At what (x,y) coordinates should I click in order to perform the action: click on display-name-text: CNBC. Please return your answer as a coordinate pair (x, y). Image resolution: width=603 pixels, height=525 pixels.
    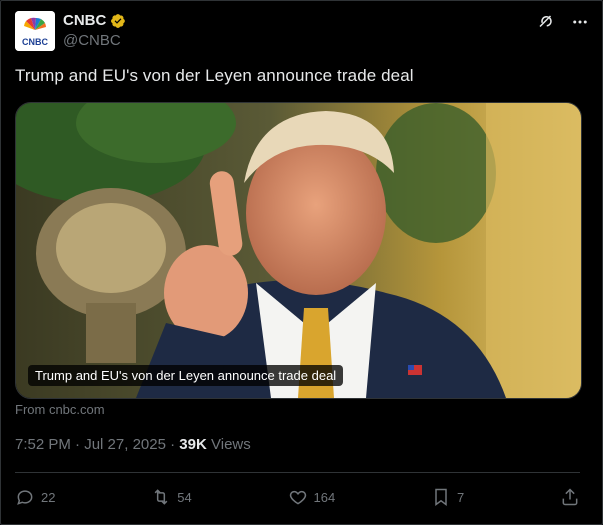
    Looking at the image, I should click on (85, 20).